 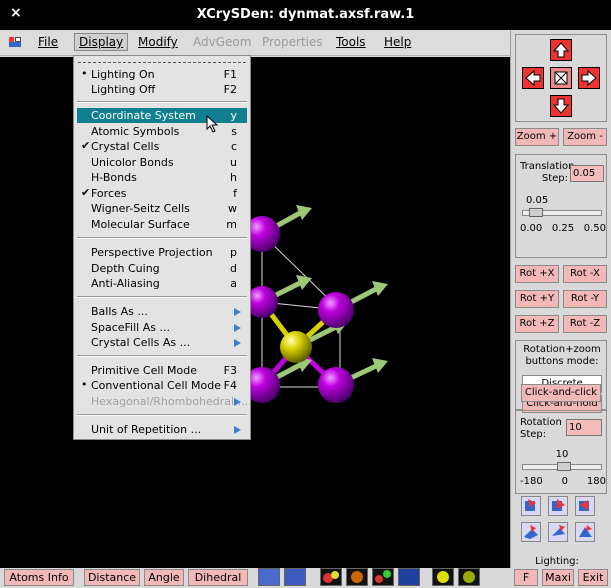 What do you see at coordinates (547, 172) in the screenshot?
I see `translation-step-label: Translation Step:` at bounding box center [547, 172].